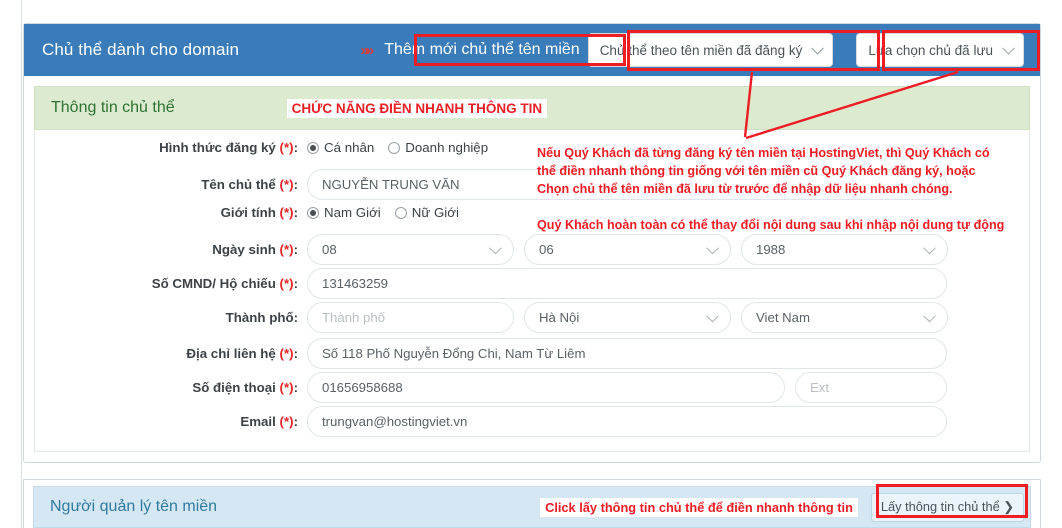 Image resolution: width=1062 pixels, height=528 pixels. What do you see at coordinates (140, 49) in the screenshot?
I see `page-title: Chủ thể dành cho domain` at bounding box center [140, 49].